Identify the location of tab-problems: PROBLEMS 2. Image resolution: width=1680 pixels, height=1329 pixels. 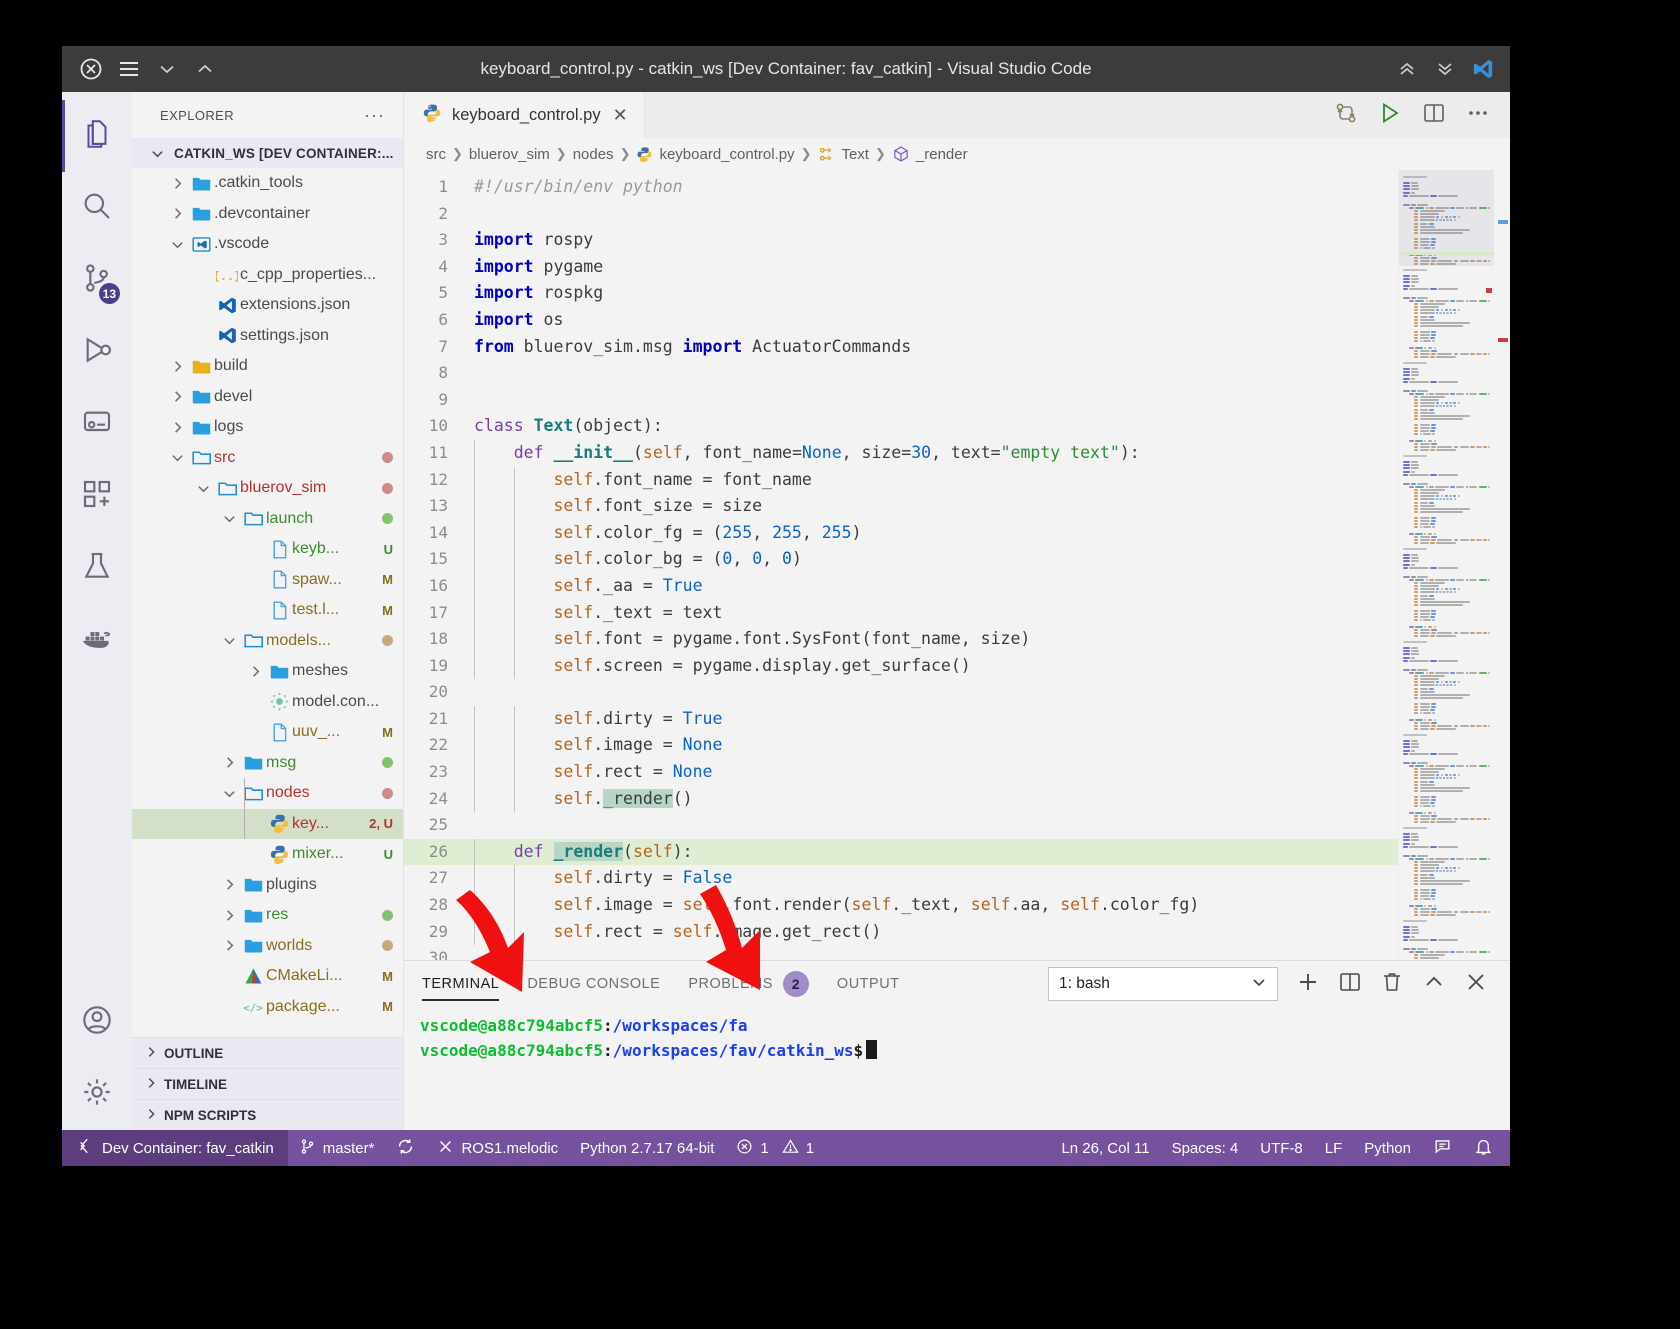
(748, 984).